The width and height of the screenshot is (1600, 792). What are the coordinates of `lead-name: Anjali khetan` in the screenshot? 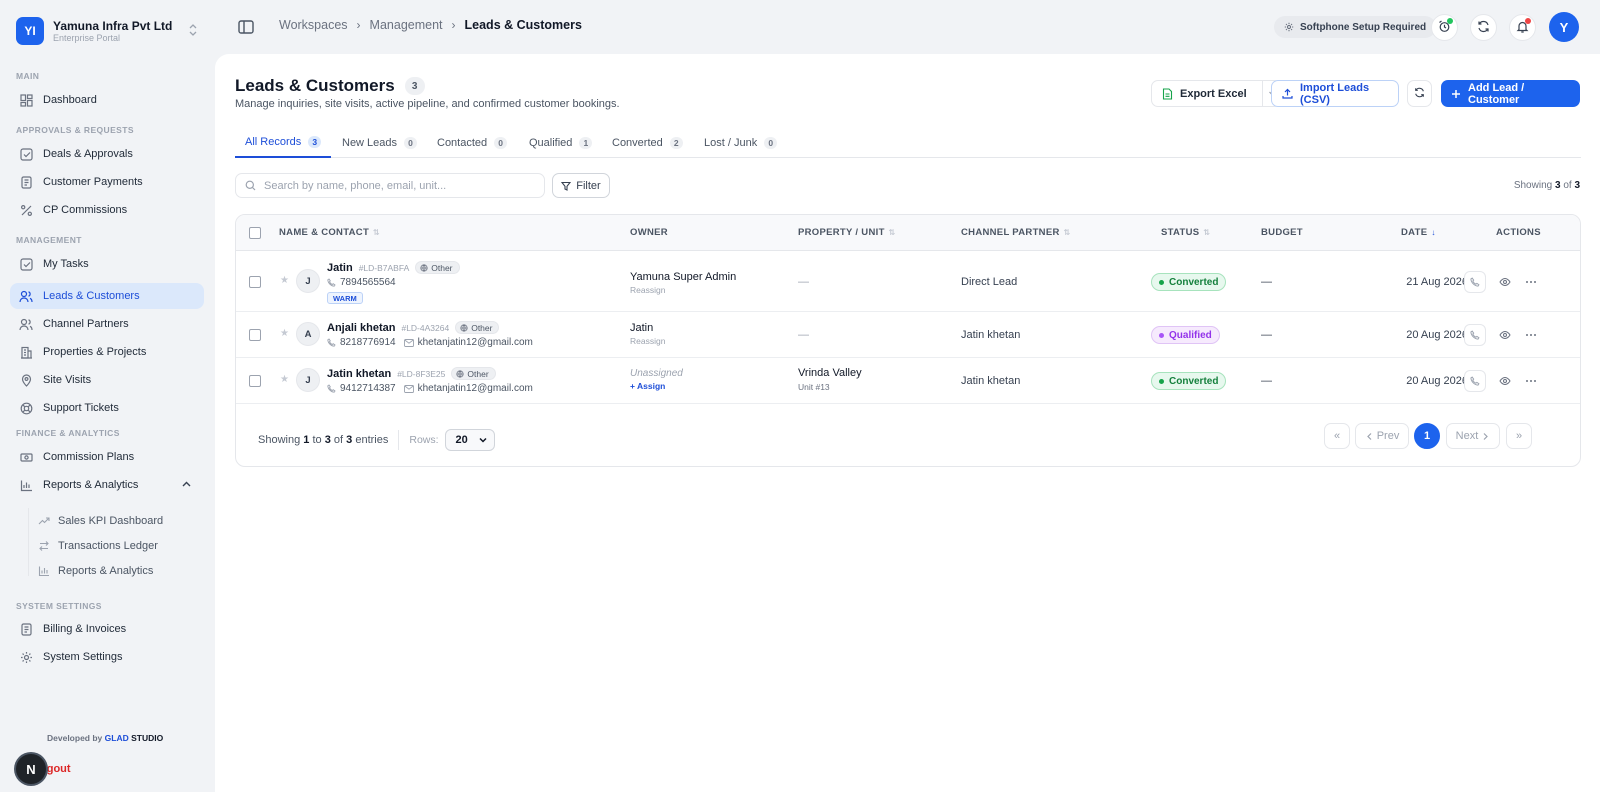 It's located at (361, 328).